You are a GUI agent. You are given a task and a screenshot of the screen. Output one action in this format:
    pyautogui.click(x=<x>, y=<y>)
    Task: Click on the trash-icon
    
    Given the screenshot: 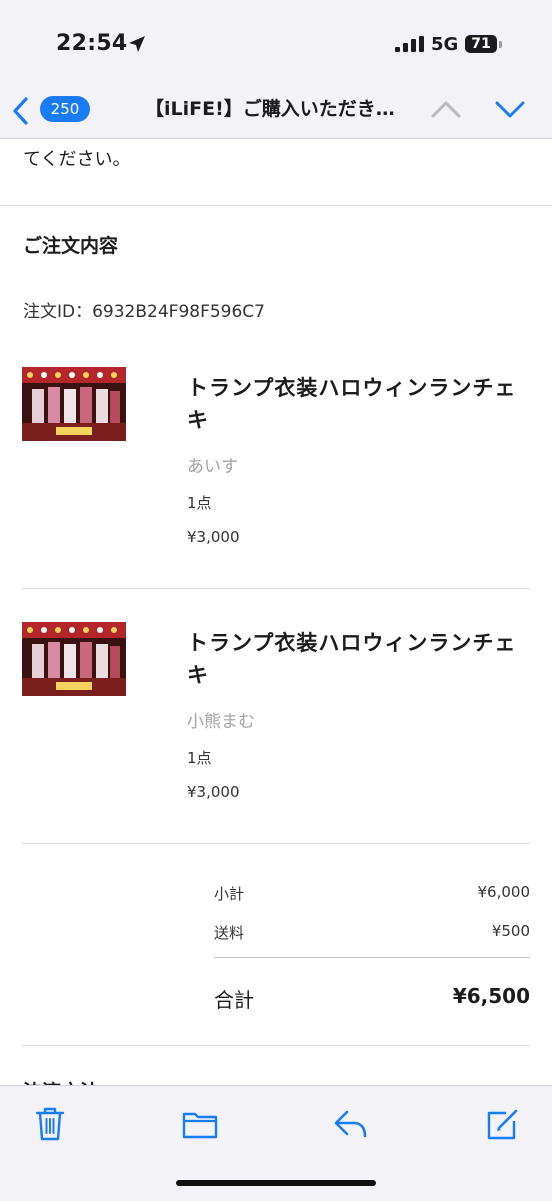 What is the action you would take?
    pyautogui.click(x=50, y=1124)
    